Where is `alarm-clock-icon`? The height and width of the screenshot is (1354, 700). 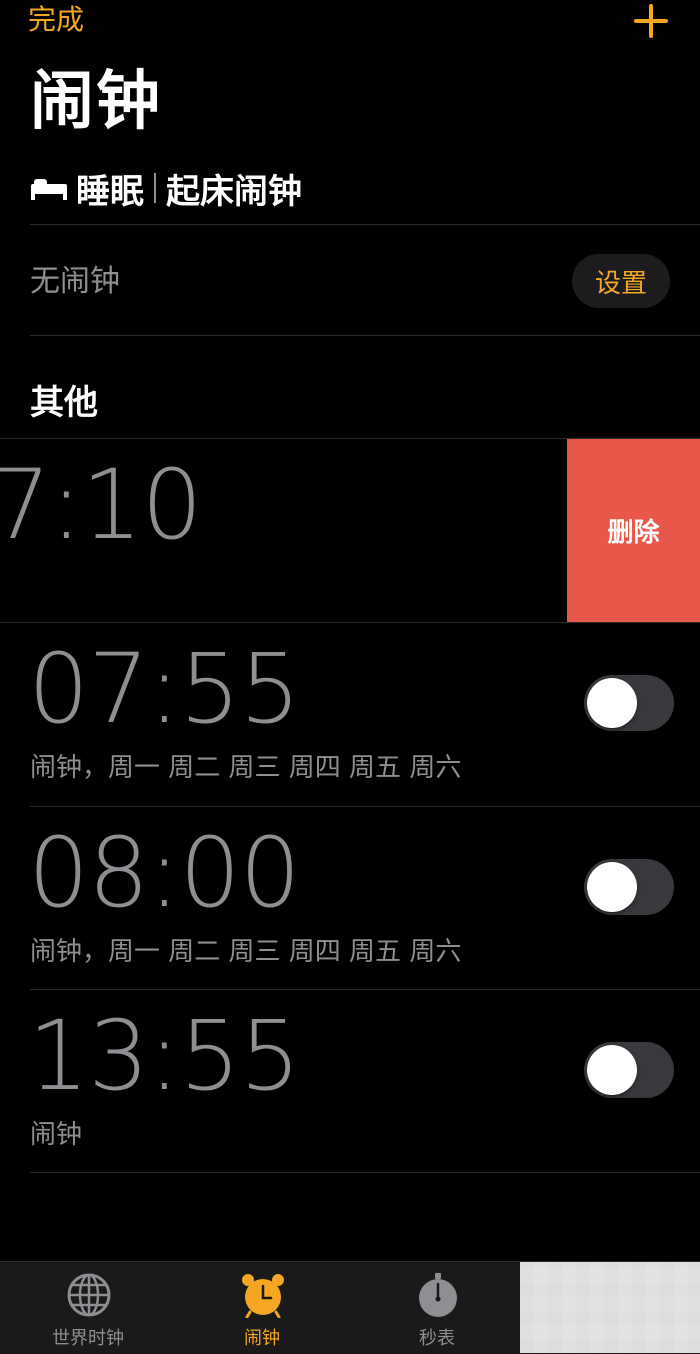
alarm-clock-icon is located at coordinates (263, 1296).